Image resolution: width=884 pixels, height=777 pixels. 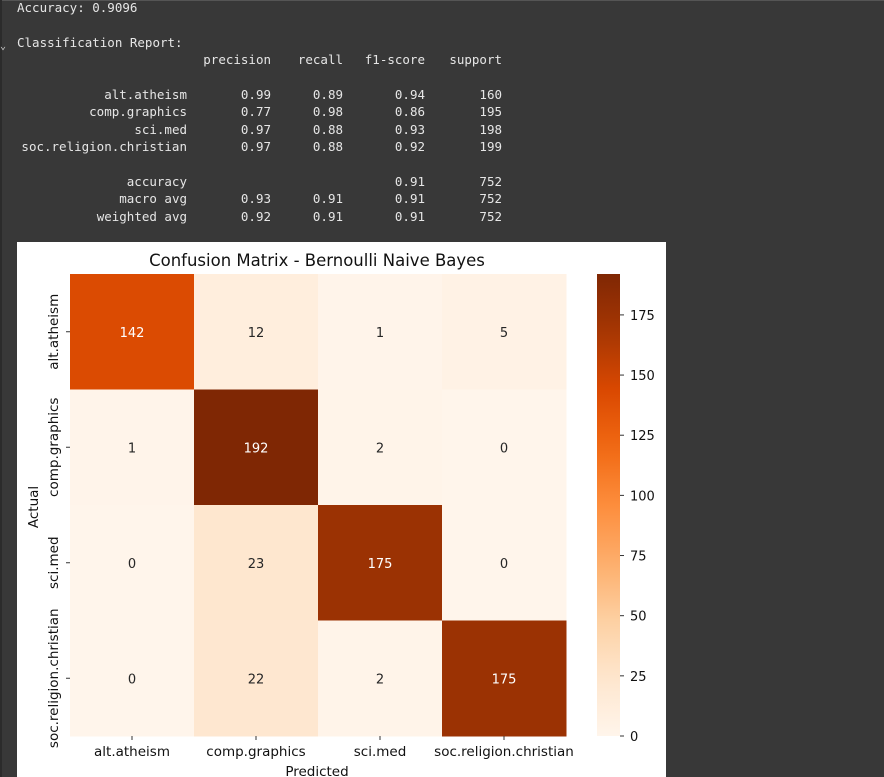 I want to click on report-title: Classification Report:, so click(x=100, y=42).